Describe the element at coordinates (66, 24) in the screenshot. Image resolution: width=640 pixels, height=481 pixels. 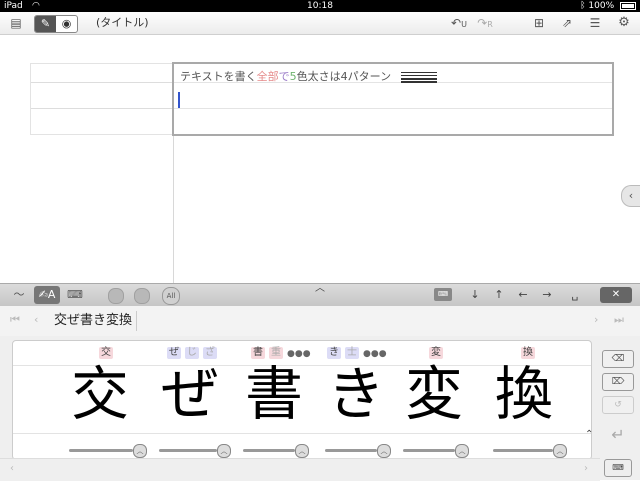
I see `view-mode-icon: ◉` at that location.